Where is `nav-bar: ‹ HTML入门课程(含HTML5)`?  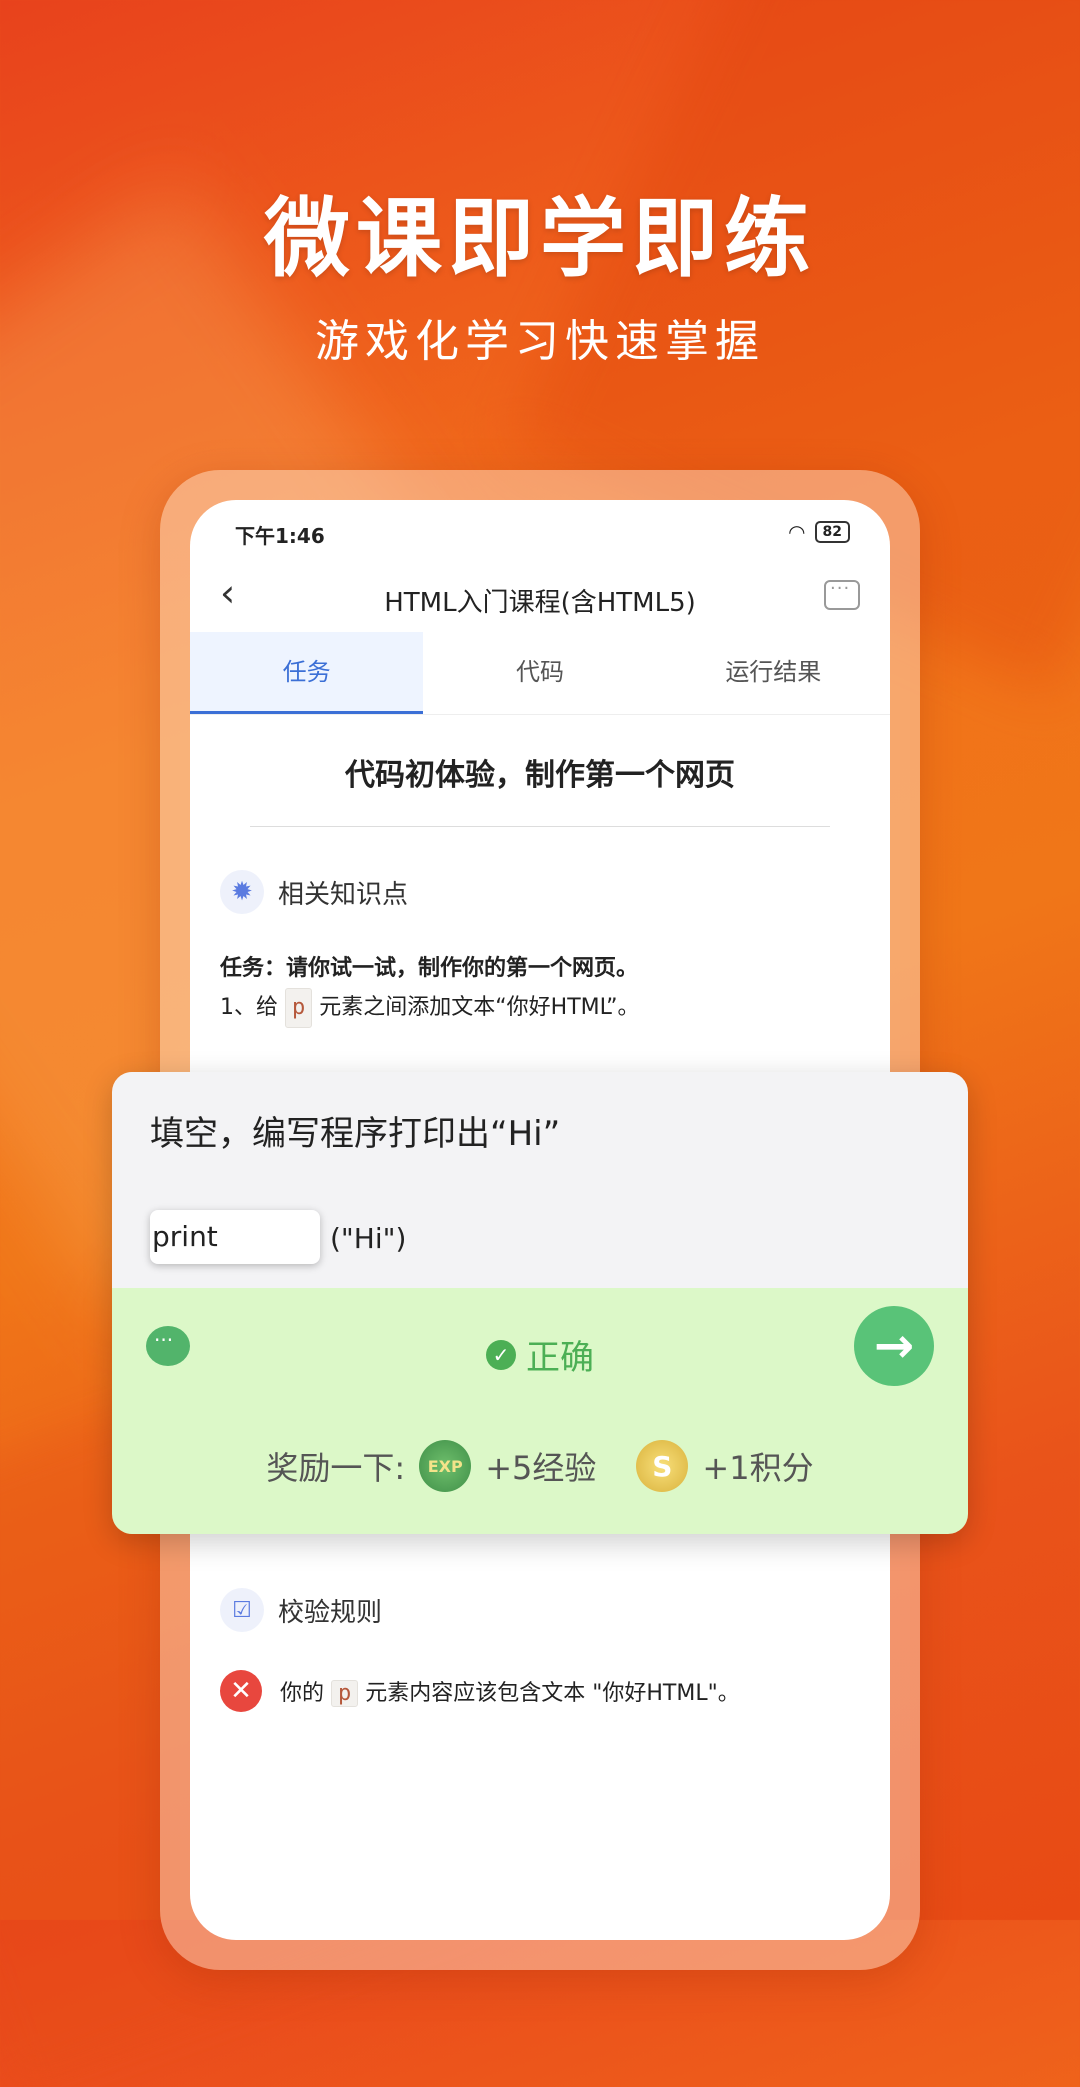
nav-bar: ‹ HTML入门课程(含HTML5) is located at coordinates (540, 600).